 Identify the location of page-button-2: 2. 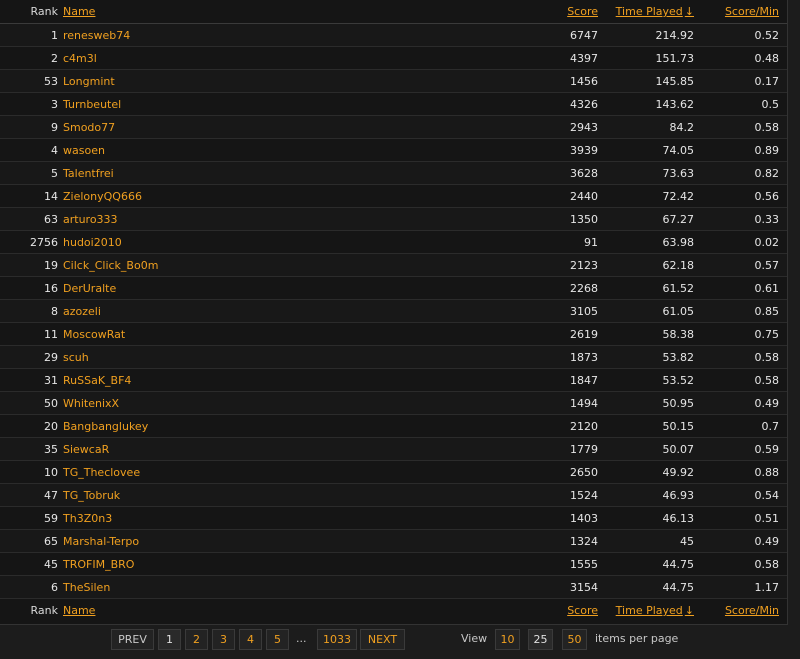
(196, 639).